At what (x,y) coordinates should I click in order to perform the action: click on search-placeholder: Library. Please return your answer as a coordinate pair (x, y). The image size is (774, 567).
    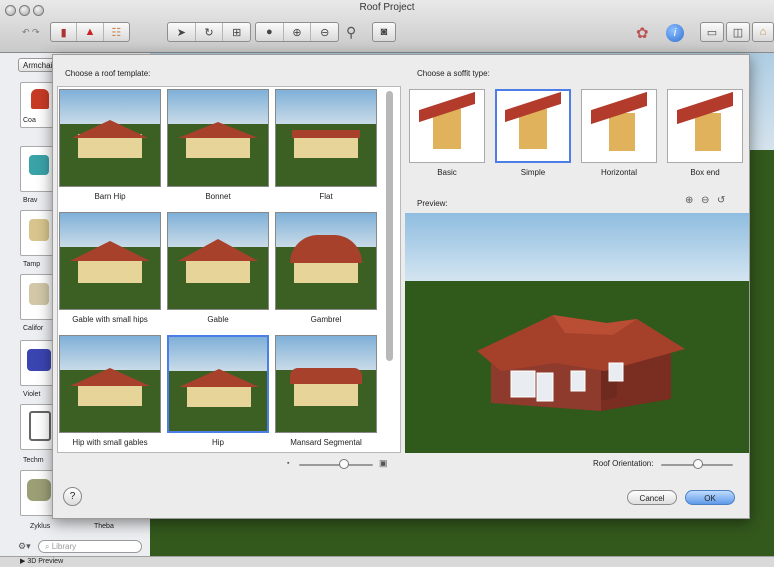
    Looking at the image, I should click on (64, 546).